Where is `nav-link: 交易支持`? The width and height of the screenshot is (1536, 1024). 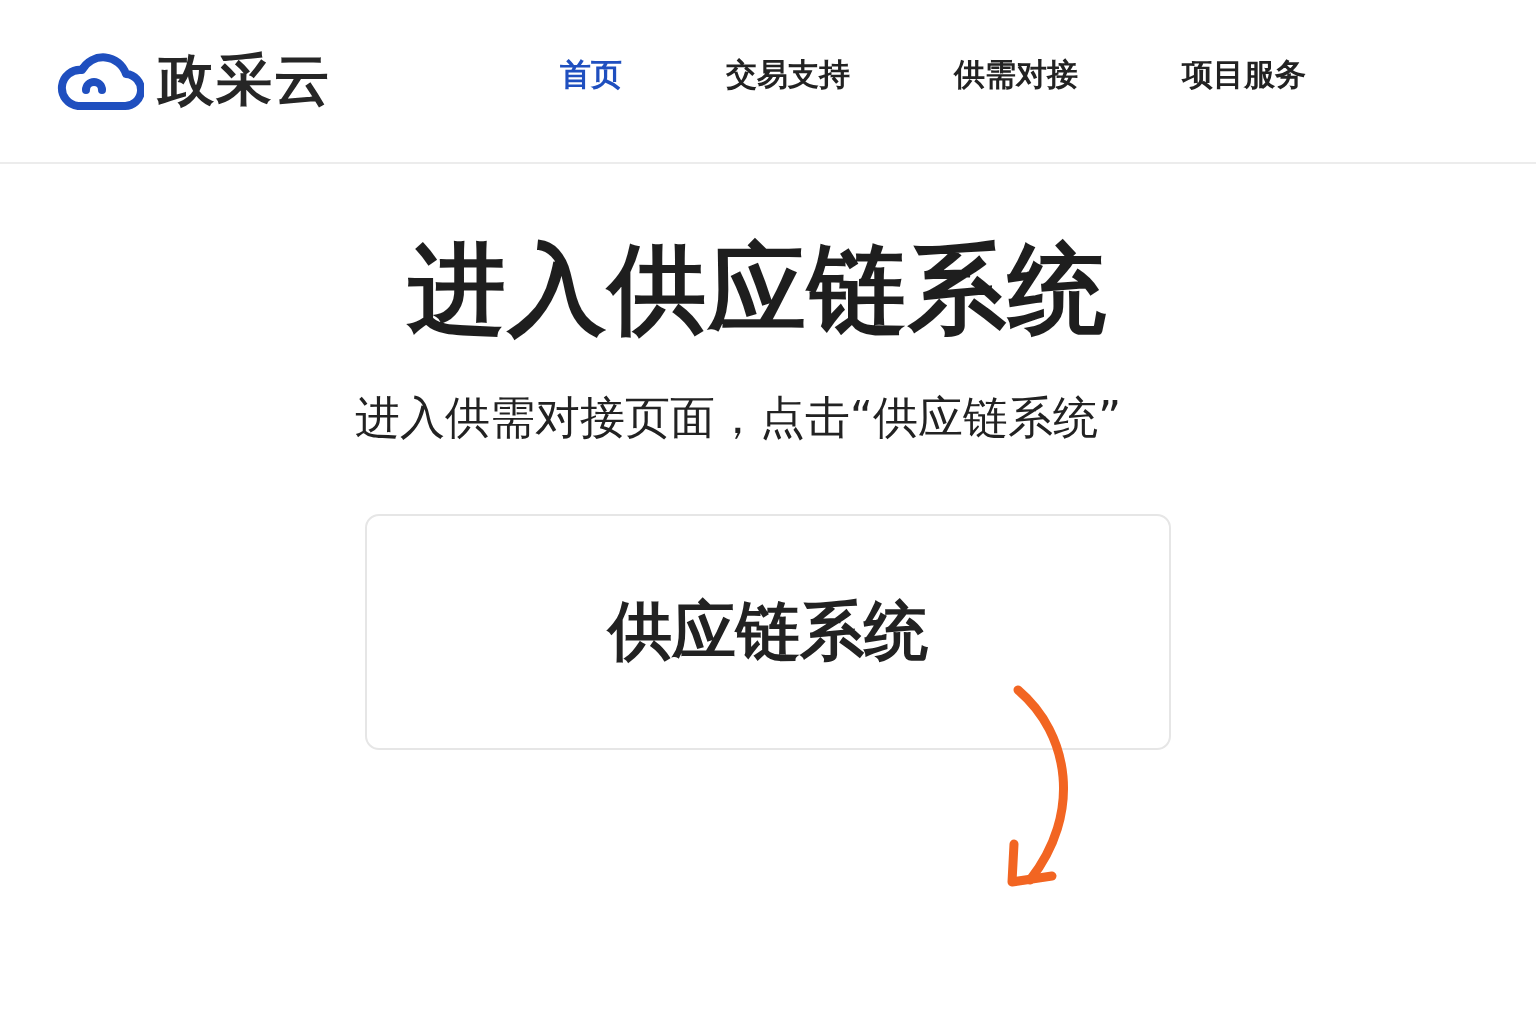 nav-link: 交易支持 is located at coordinates (788, 75).